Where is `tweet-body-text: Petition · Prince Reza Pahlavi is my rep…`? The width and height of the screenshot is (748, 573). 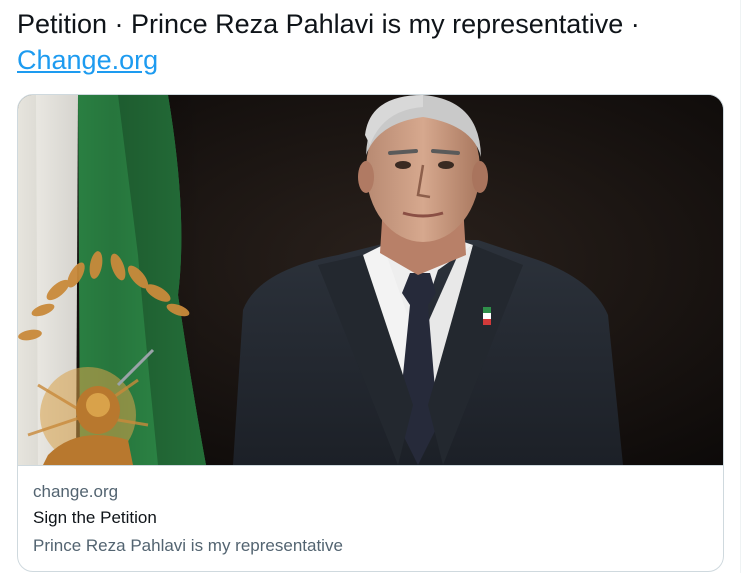 tweet-body-text: Petition · Prince Reza Pahlavi is my rep… is located at coordinates (328, 24).